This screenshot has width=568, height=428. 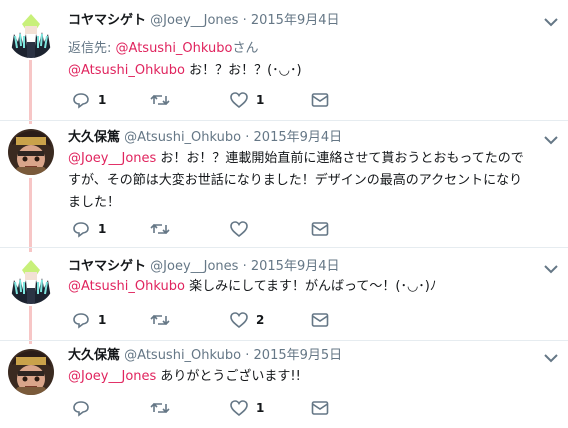 I want to click on tweet-header: 大久保篤 @Atsushi_Ohkubo · 2015年9月4日, so click(x=205, y=138).